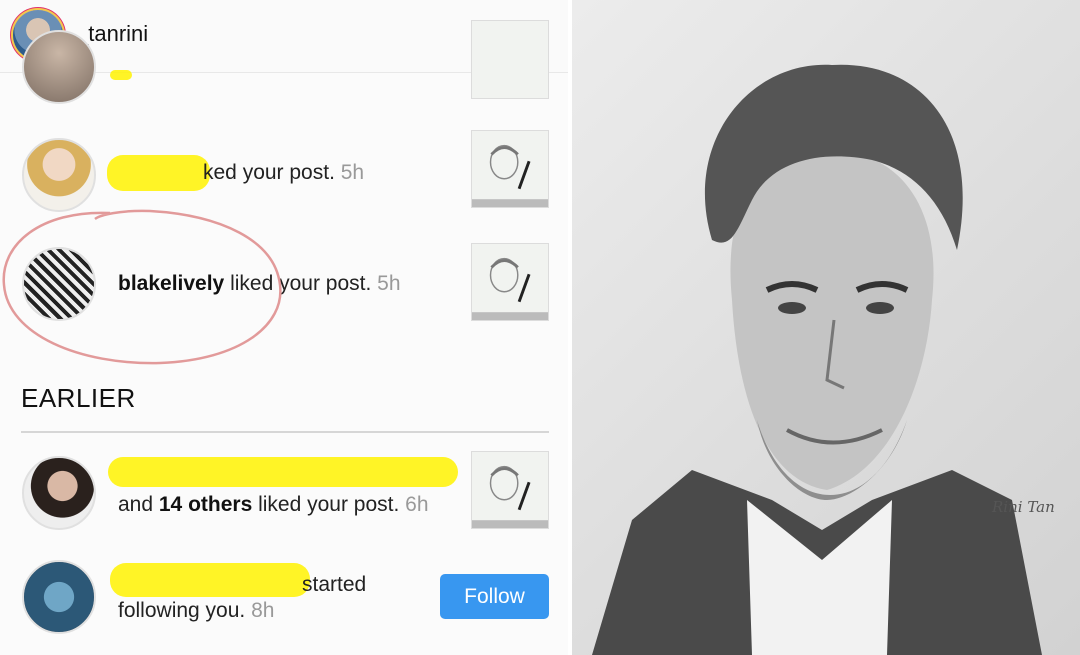  Describe the element at coordinates (273, 504) in the screenshot. I see `notification-text: and 14 others liked your post. 6h` at that location.